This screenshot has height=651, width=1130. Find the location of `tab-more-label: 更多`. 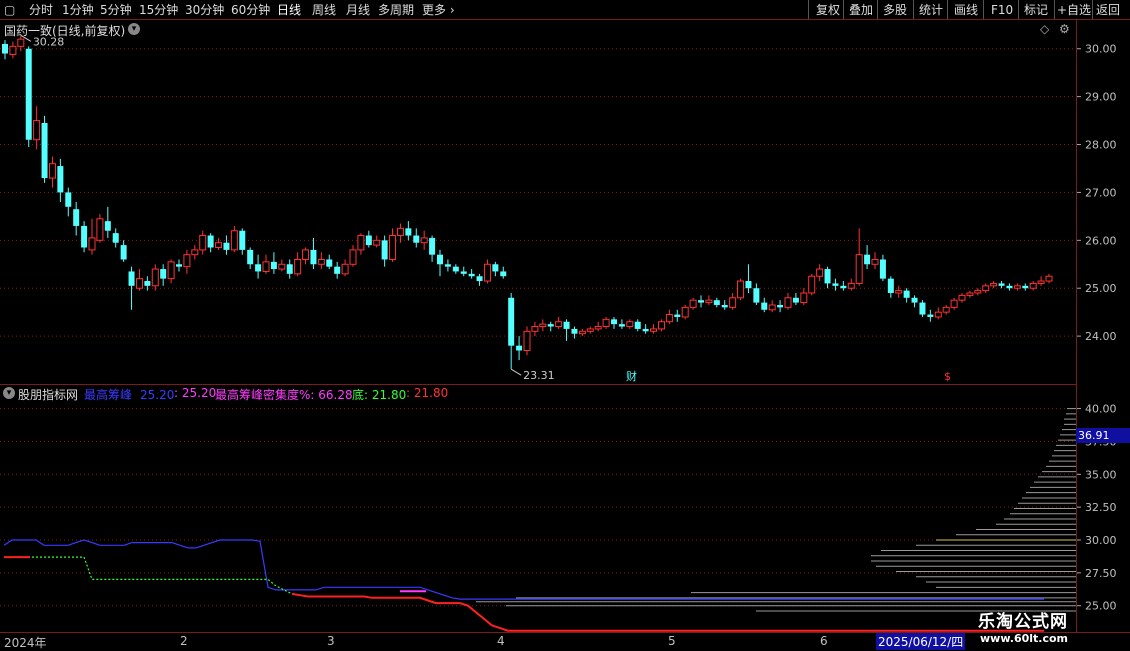

tab-more-label: 更多 is located at coordinates (434, 10).